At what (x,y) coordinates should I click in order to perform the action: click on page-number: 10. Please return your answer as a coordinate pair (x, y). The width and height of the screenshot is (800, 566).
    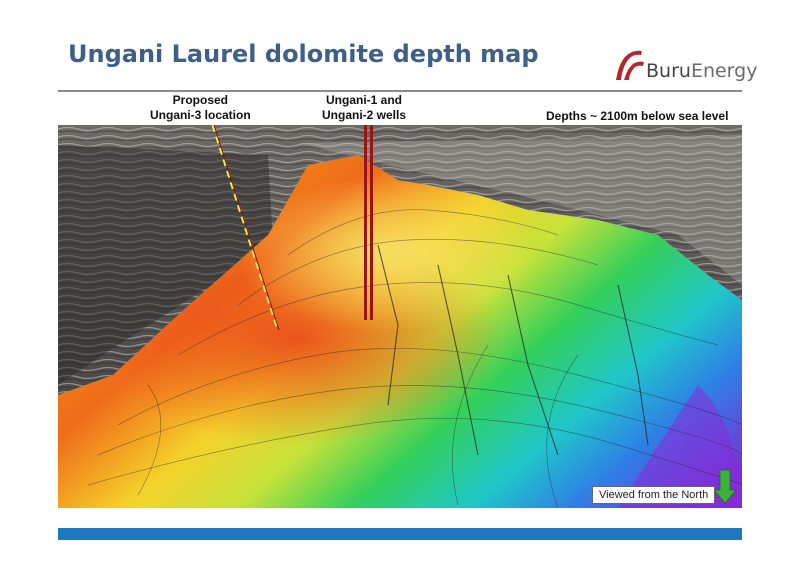
    Looking at the image, I should click on (752, 532).